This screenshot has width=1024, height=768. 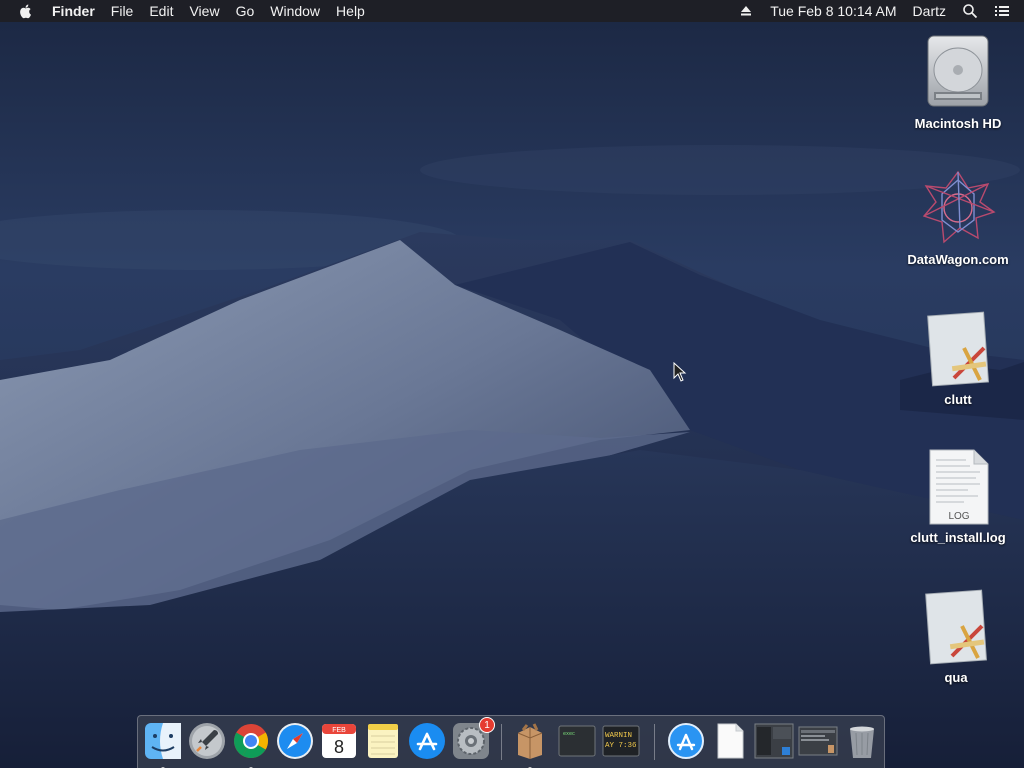 I want to click on desktop-icon-label: clutt_install.log, so click(x=958, y=537).